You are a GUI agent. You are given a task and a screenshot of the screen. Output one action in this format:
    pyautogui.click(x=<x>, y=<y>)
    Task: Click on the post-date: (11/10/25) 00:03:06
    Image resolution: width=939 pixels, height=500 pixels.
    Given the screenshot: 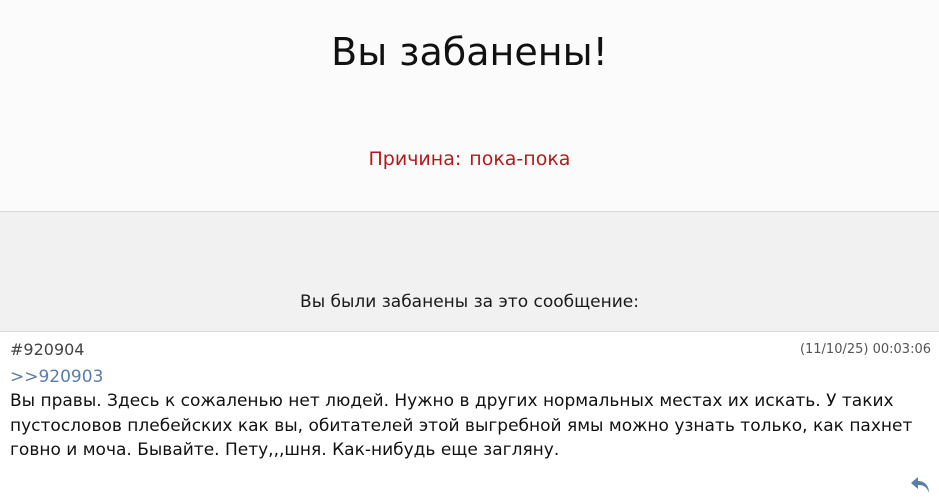 What is the action you would take?
    pyautogui.click(x=865, y=349)
    